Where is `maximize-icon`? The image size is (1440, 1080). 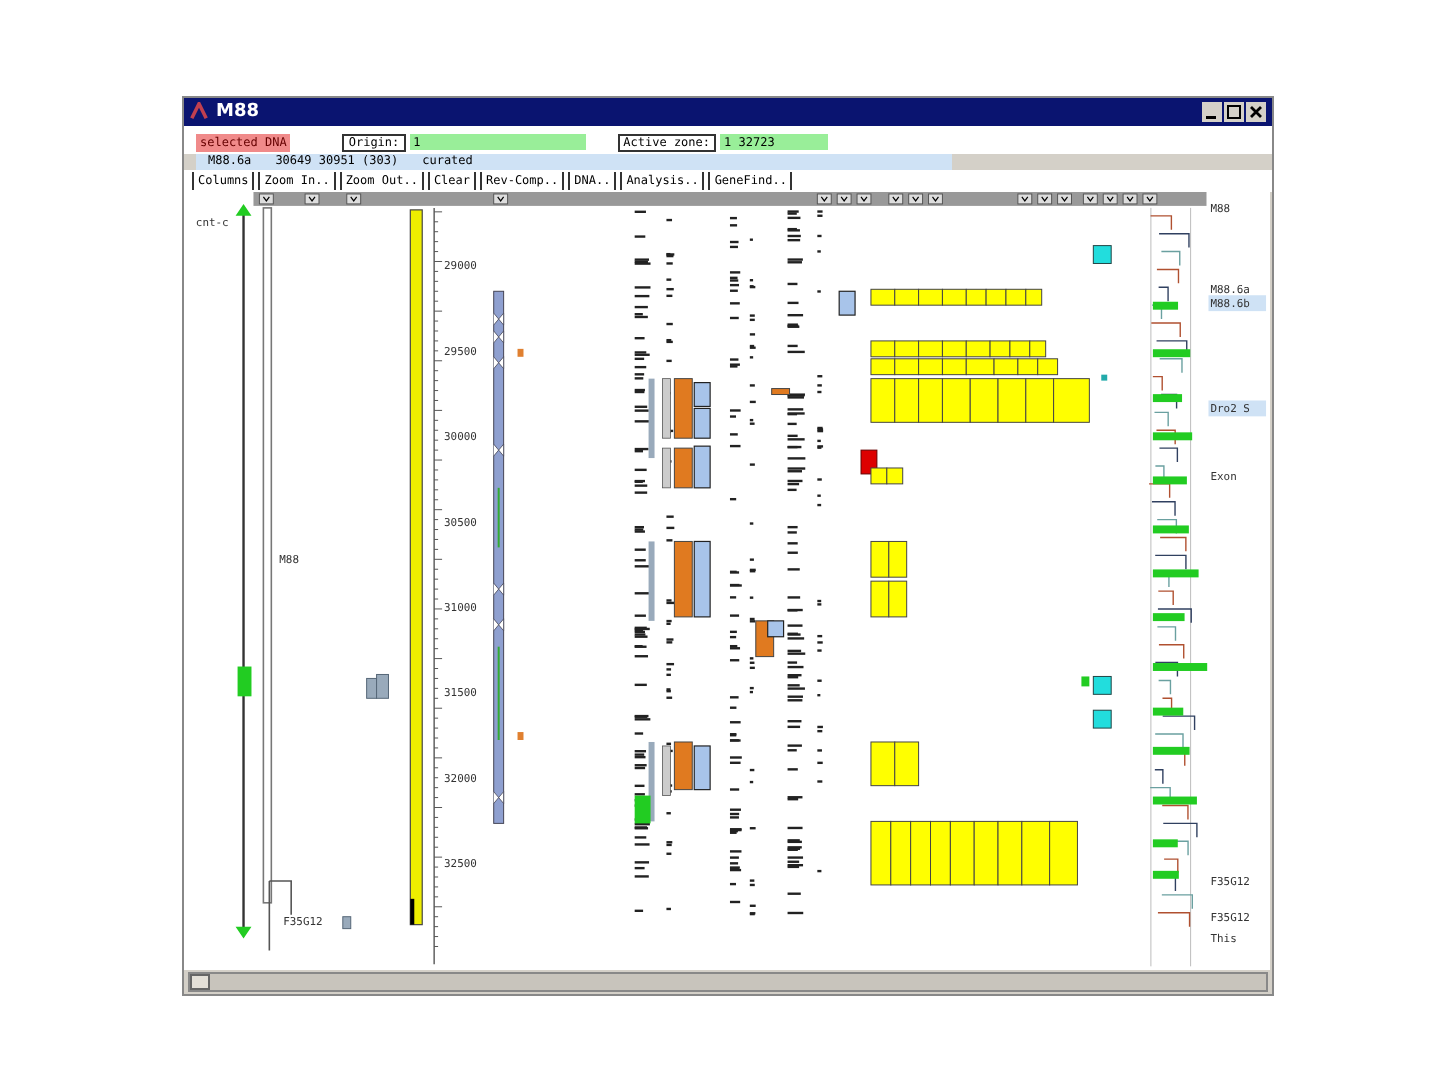 maximize-icon is located at coordinates (1234, 111).